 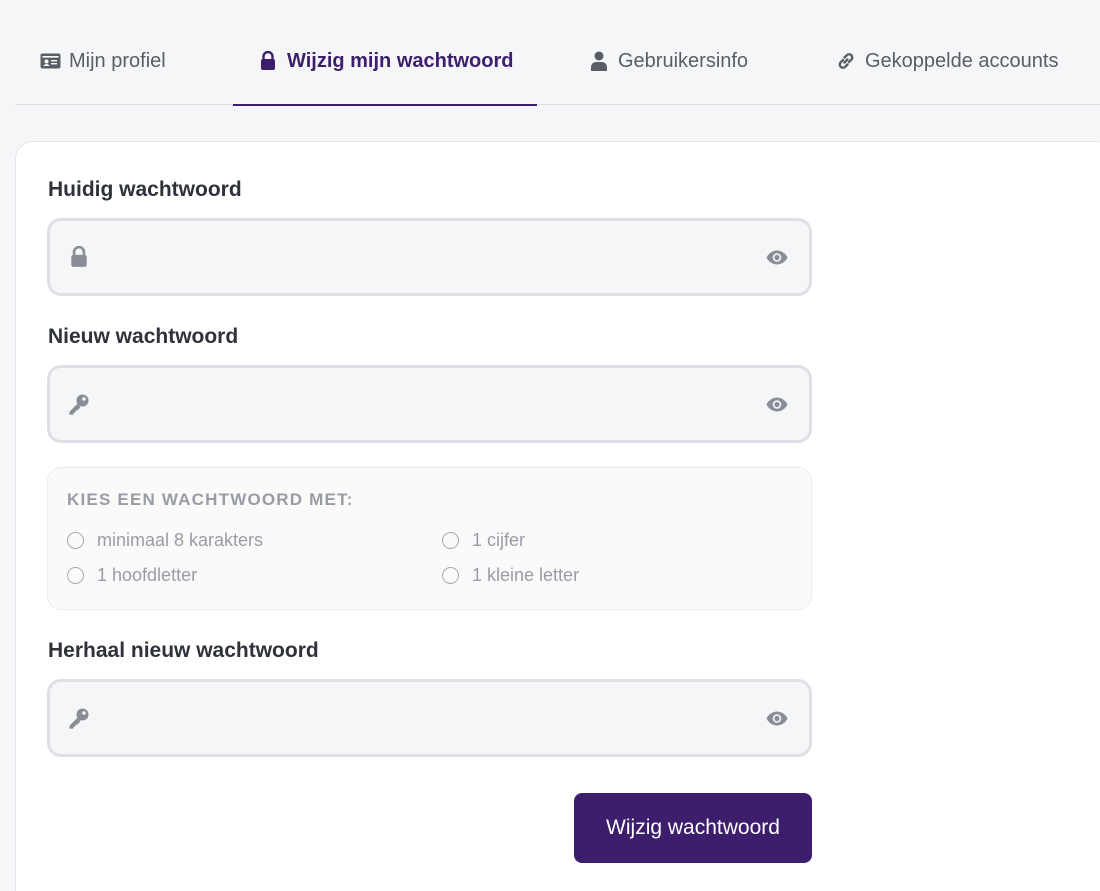 I want to click on change-password-button: Wijzig wachtwoord, so click(x=693, y=828).